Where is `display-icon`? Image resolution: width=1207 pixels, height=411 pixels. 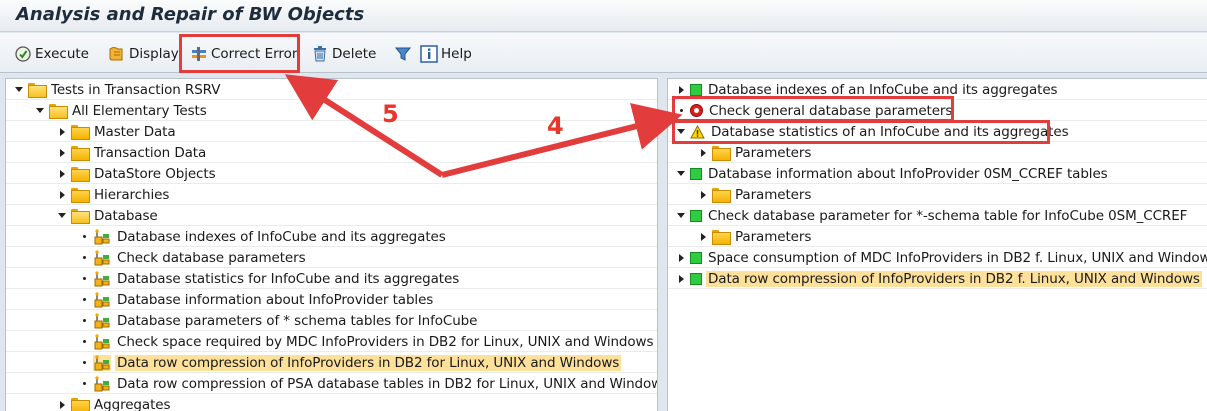 display-icon is located at coordinates (116, 54).